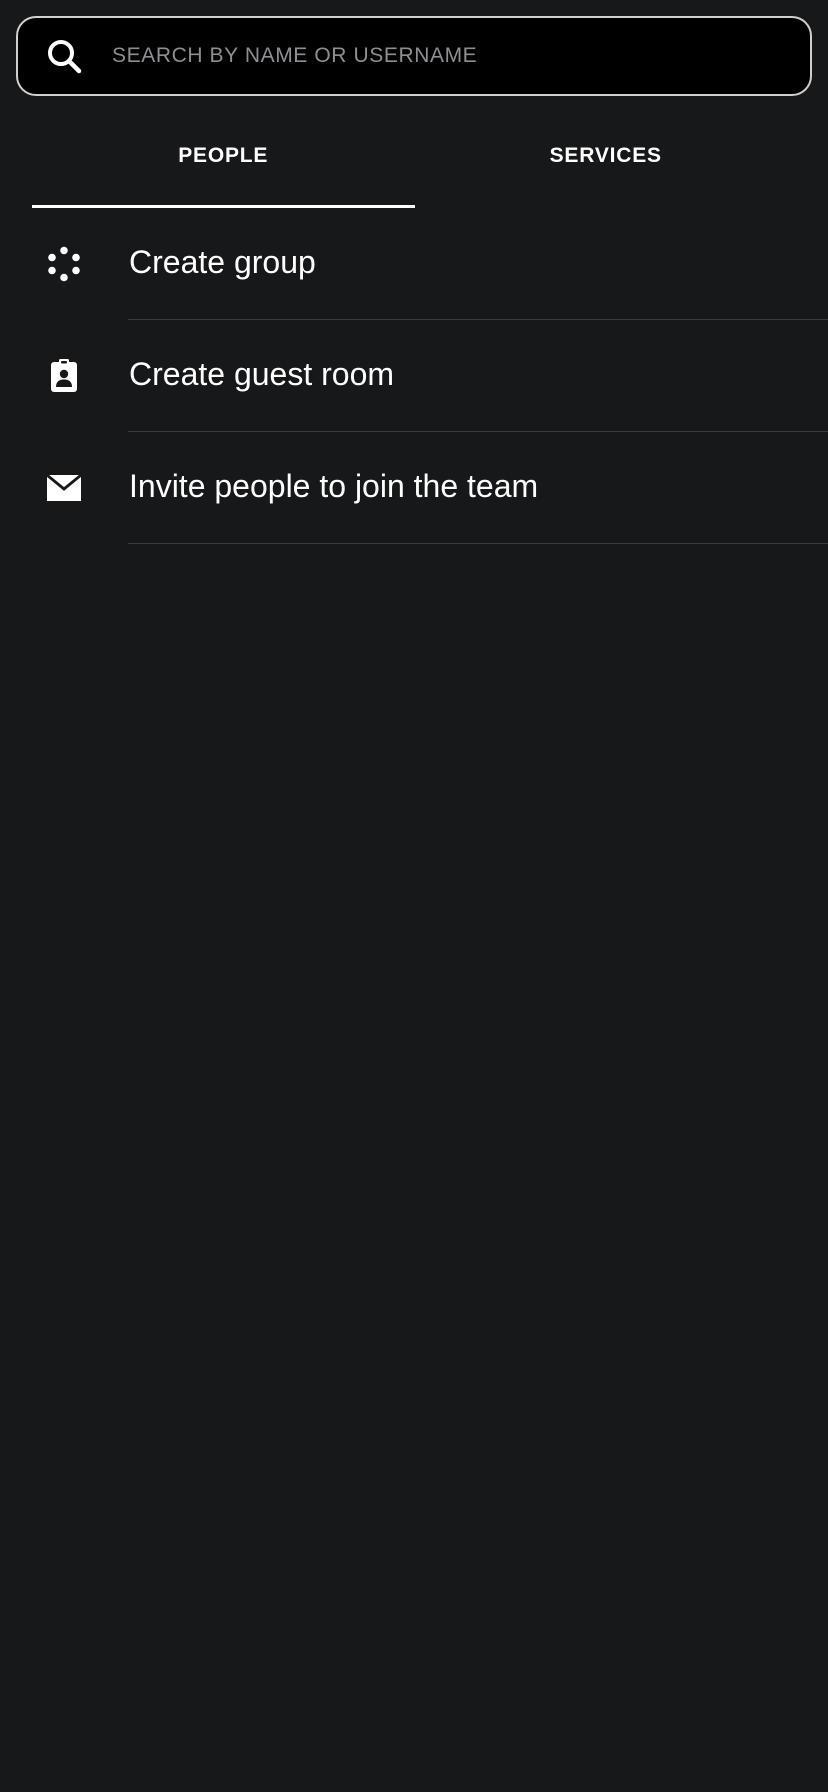 Image resolution: width=828 pixels, height=1792 pixels. Describe the element at coordinates (262, 374) in the screenshot. I see `create-guest-room-label: Create guest room` at that location.